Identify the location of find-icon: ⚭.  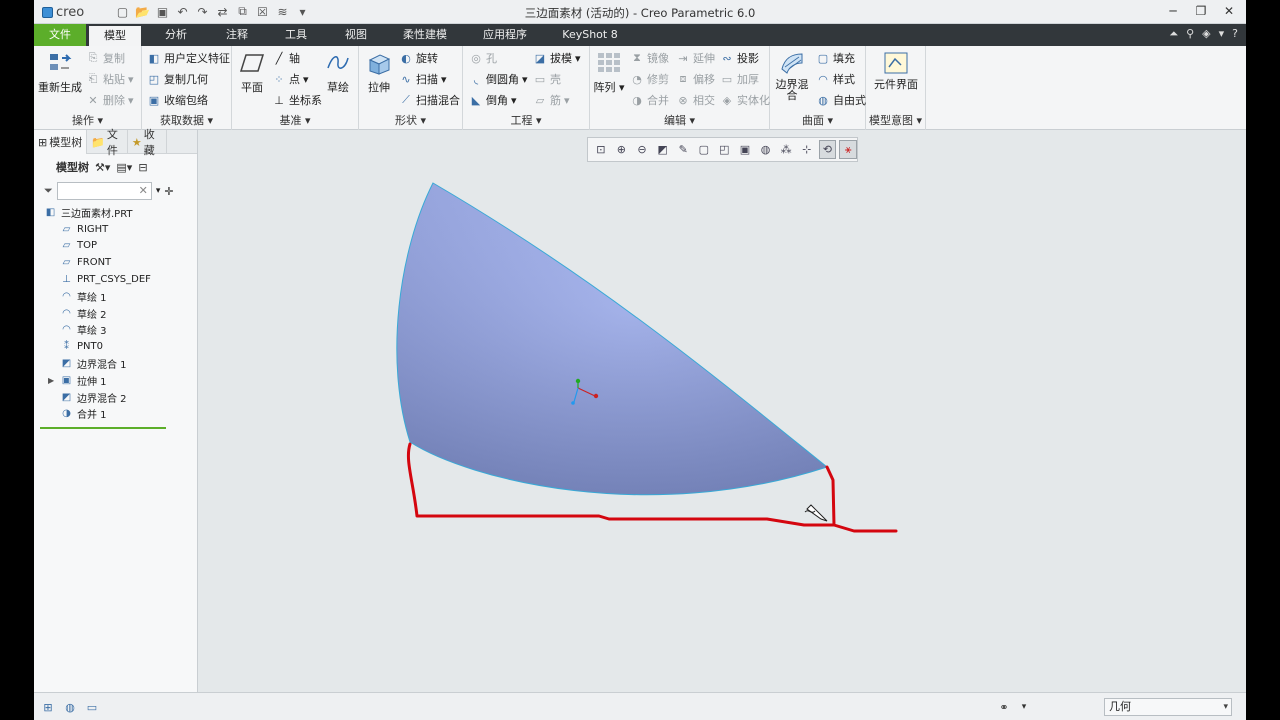
(1004, 707).